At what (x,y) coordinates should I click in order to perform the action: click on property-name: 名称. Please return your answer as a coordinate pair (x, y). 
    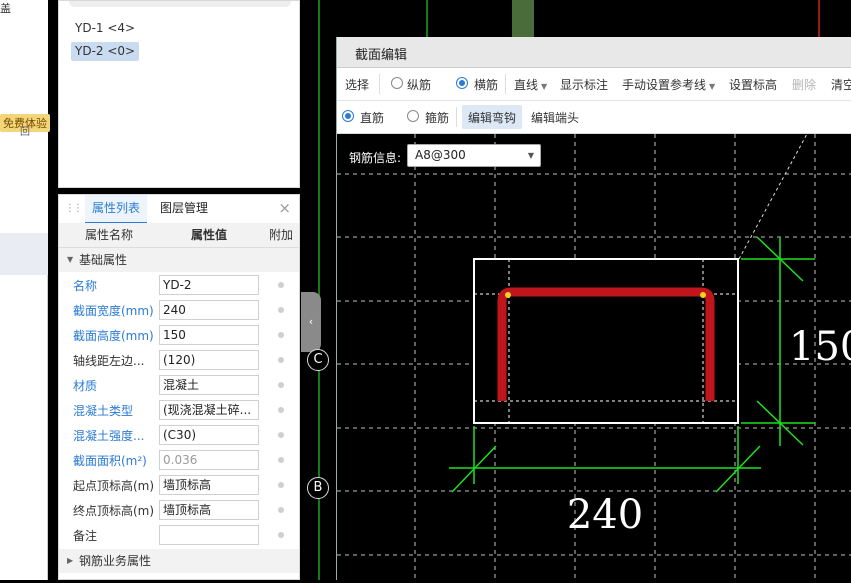
    Looking at the image, I should click on (85, 286).